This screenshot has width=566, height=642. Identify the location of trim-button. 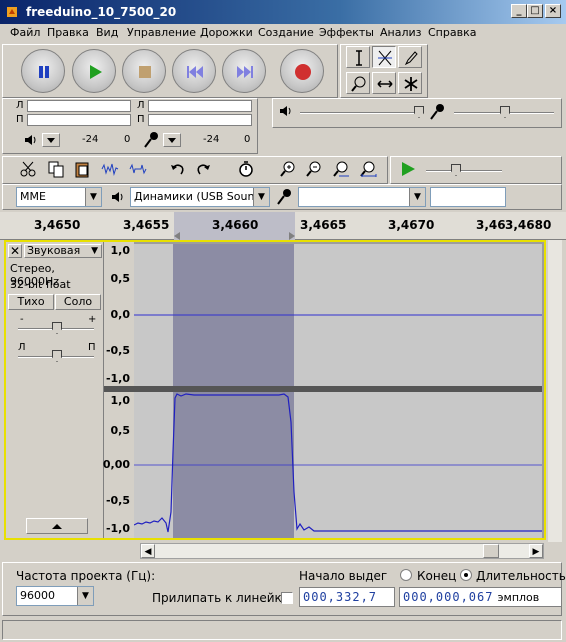
(110, 169).